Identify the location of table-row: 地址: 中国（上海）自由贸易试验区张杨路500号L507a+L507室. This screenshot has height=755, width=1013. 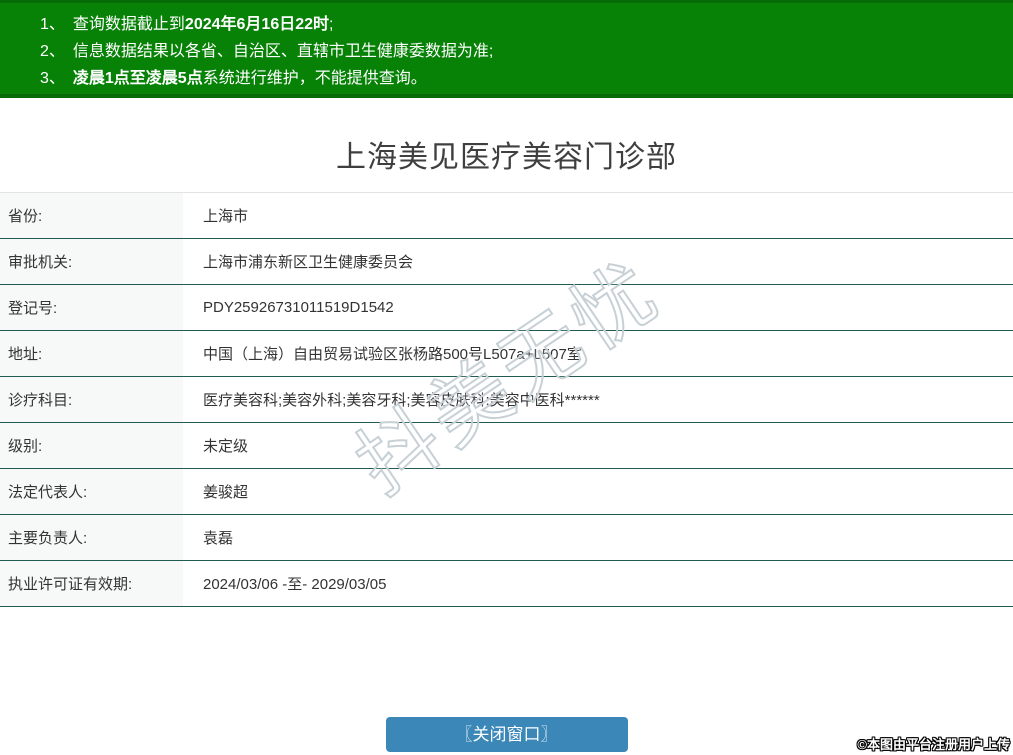
(506, 354).